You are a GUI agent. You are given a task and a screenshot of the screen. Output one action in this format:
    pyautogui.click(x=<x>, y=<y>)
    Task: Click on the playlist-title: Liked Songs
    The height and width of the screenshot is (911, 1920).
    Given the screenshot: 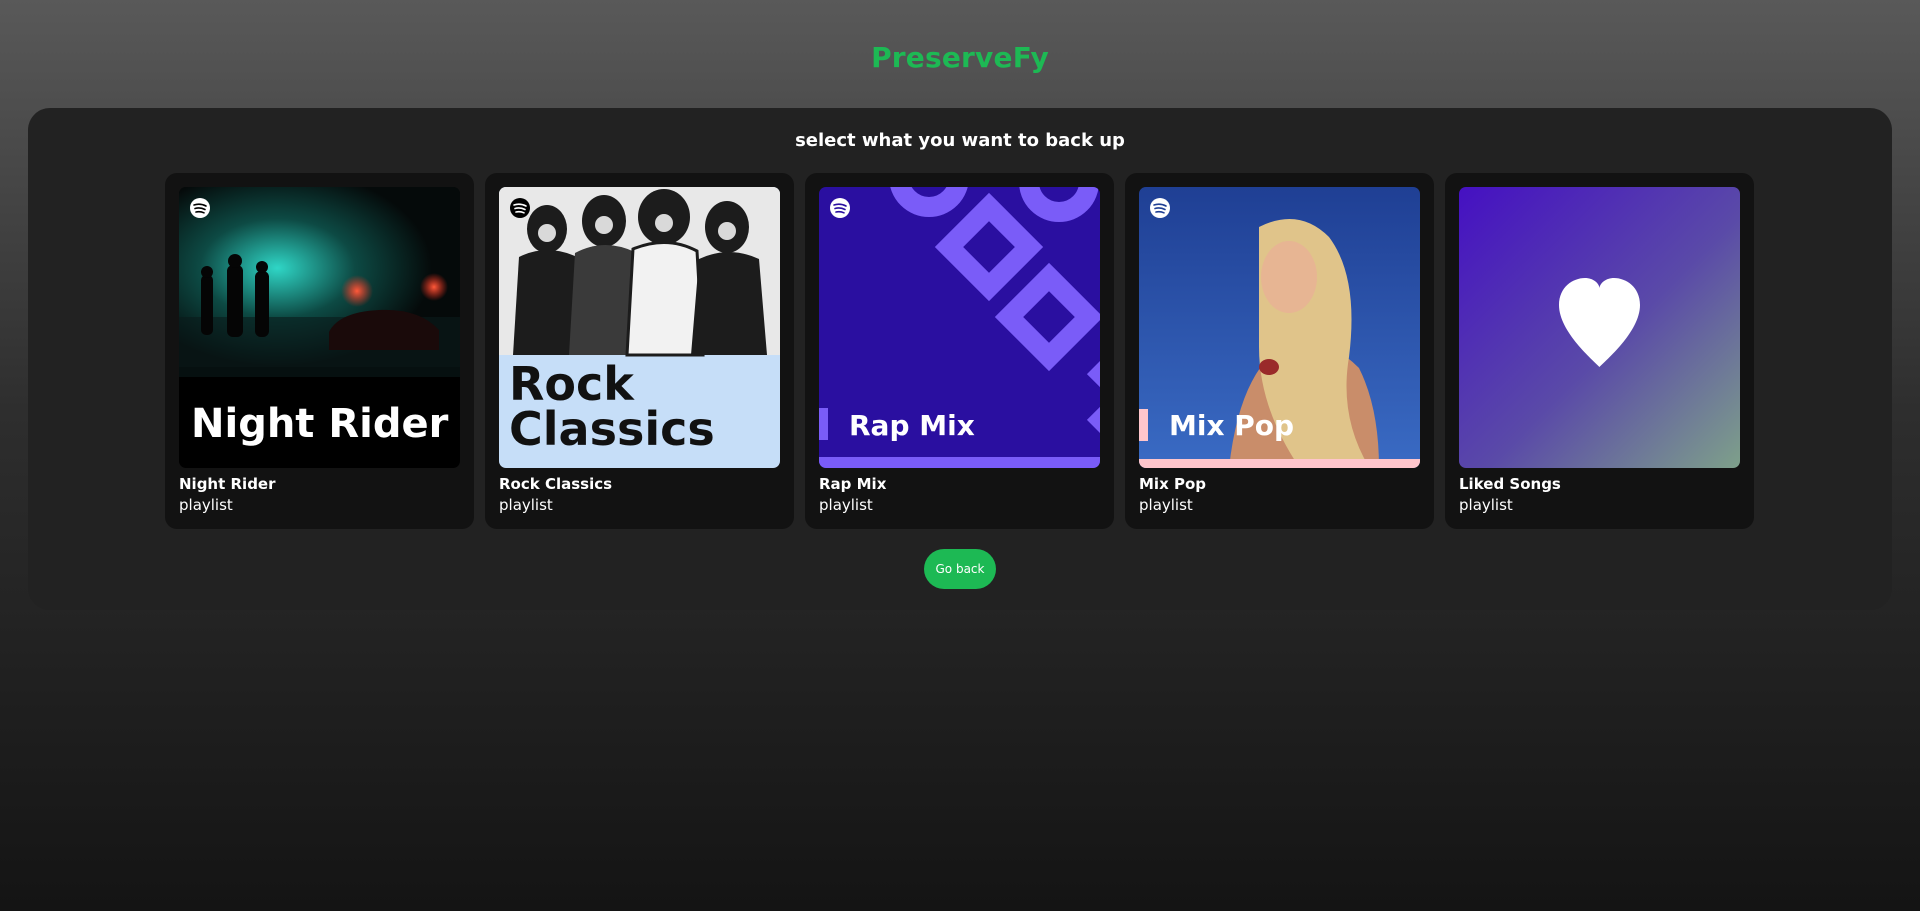 What is the action you would take?
    pyautogui.click(x=1510, y=484)
    